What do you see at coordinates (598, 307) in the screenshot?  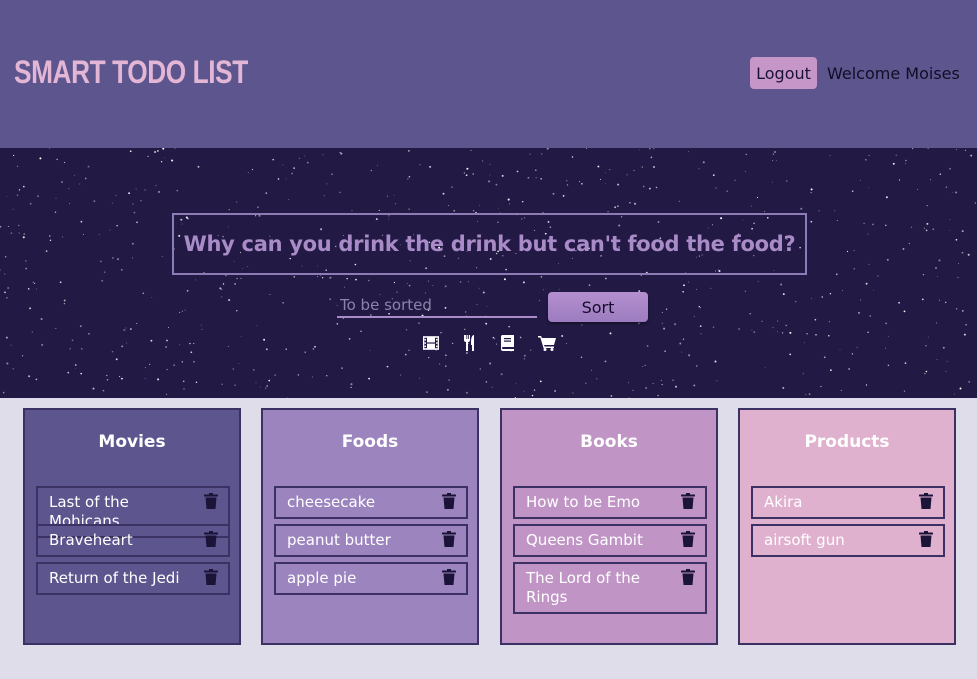 I see `sort-button: Sort` at bounding box center [598, 307].